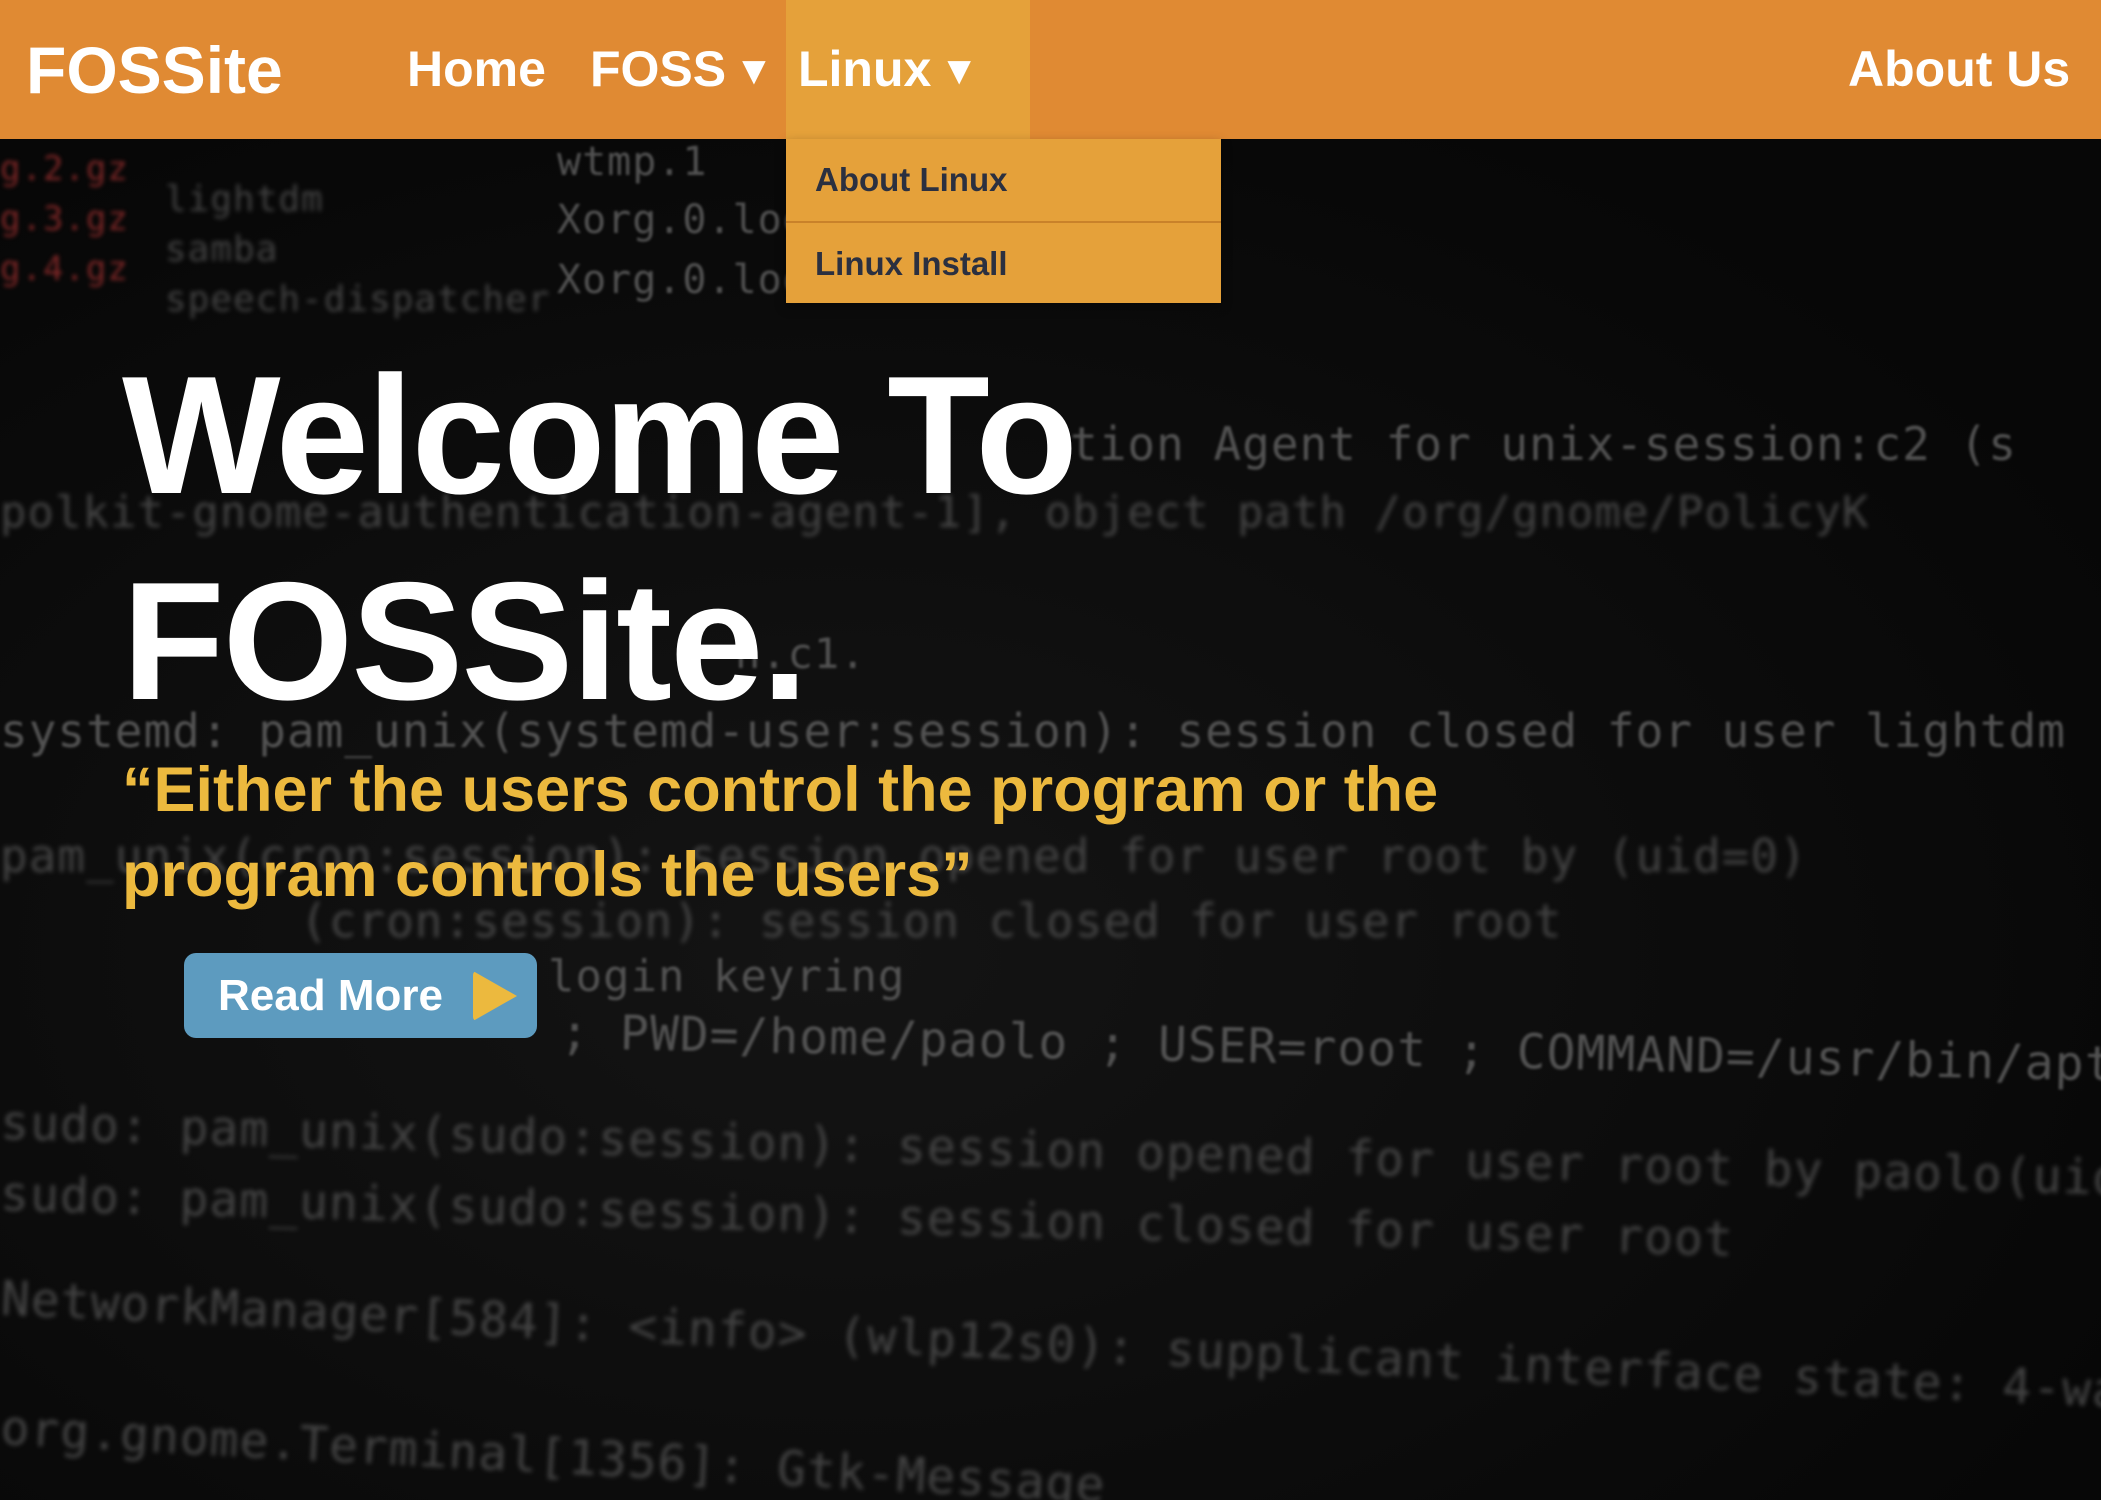 This screenshot has height=1500, width=2101. I want to click on dropdown-item-about-linux: About Linux, so click(1003, 180).